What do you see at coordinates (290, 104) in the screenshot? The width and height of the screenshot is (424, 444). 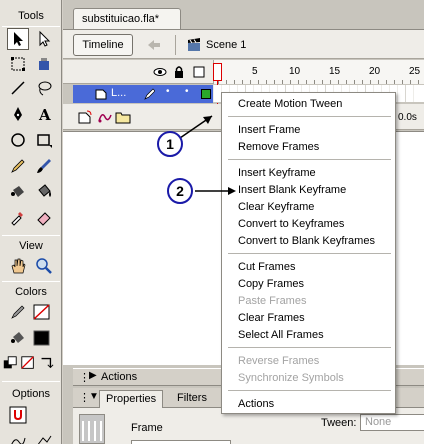 I see `menu-item-create-motion-tween: Create Motion Tween` at bounding box center [290, 104].